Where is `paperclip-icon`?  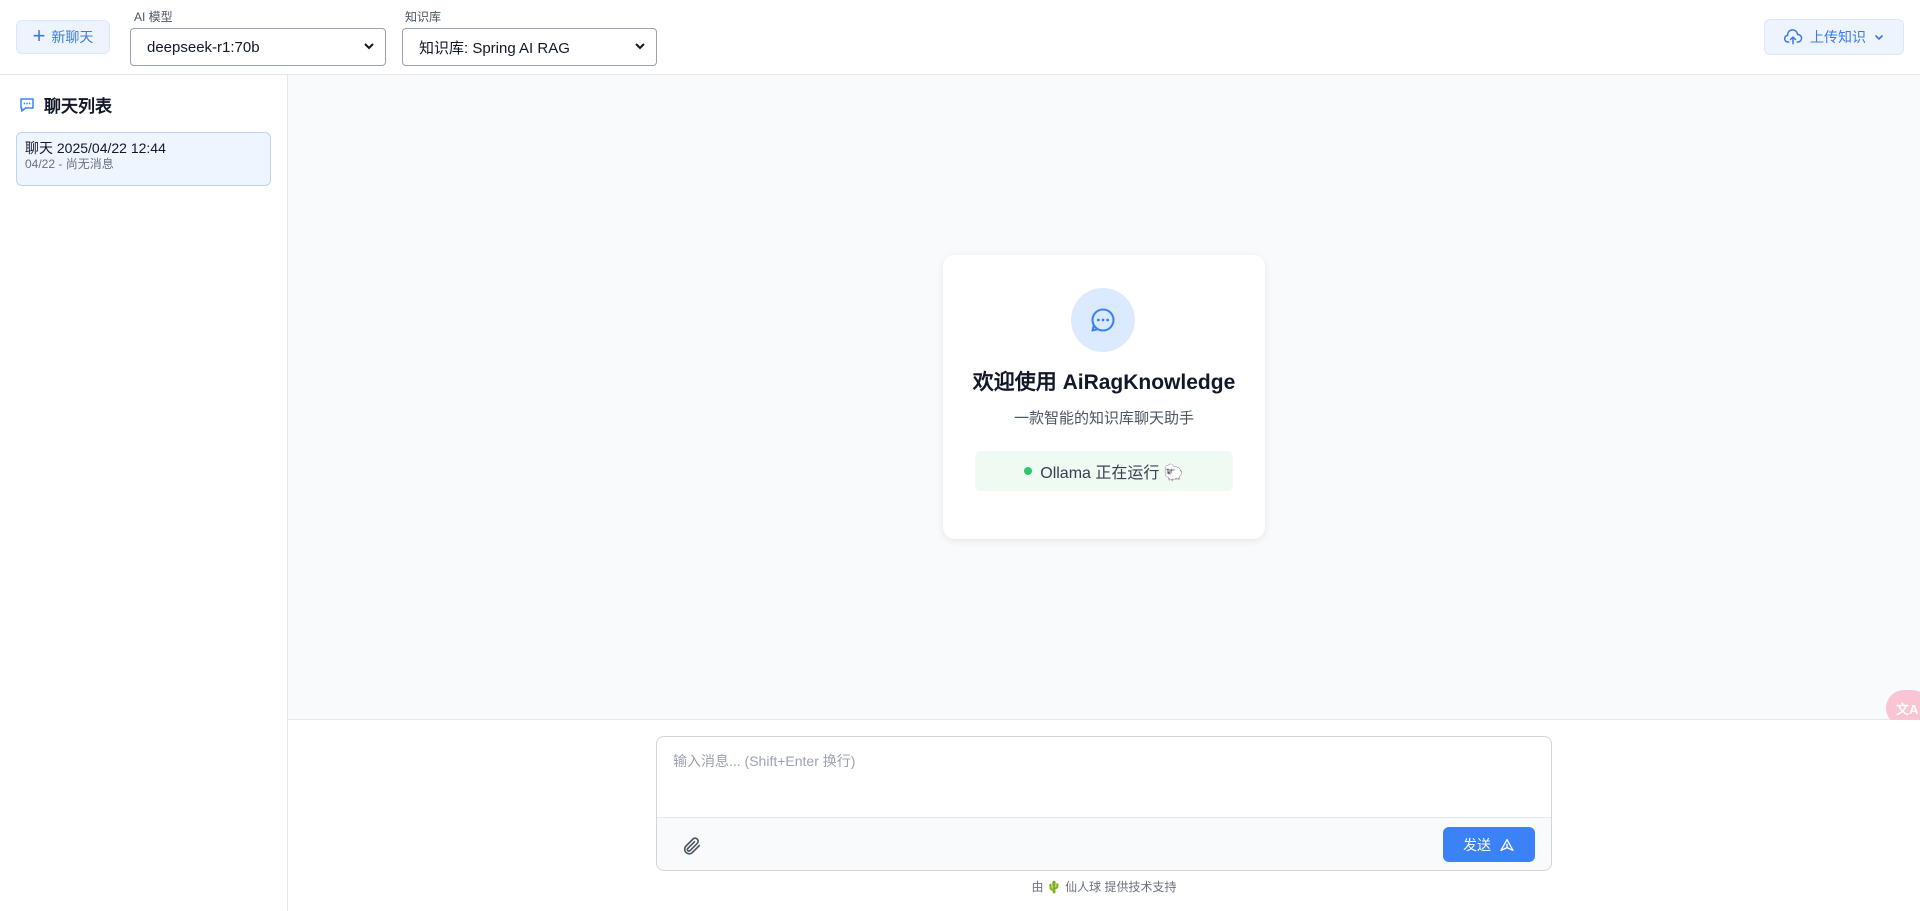 paperclip-icon is located at coordinates (692, 846).